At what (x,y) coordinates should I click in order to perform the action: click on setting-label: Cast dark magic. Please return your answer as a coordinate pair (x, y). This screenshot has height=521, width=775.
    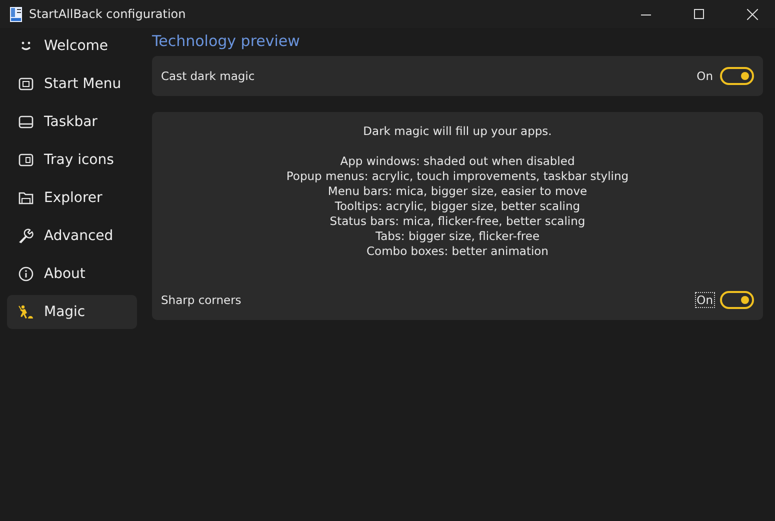
    Looking at the image, I should click on (208, 76).